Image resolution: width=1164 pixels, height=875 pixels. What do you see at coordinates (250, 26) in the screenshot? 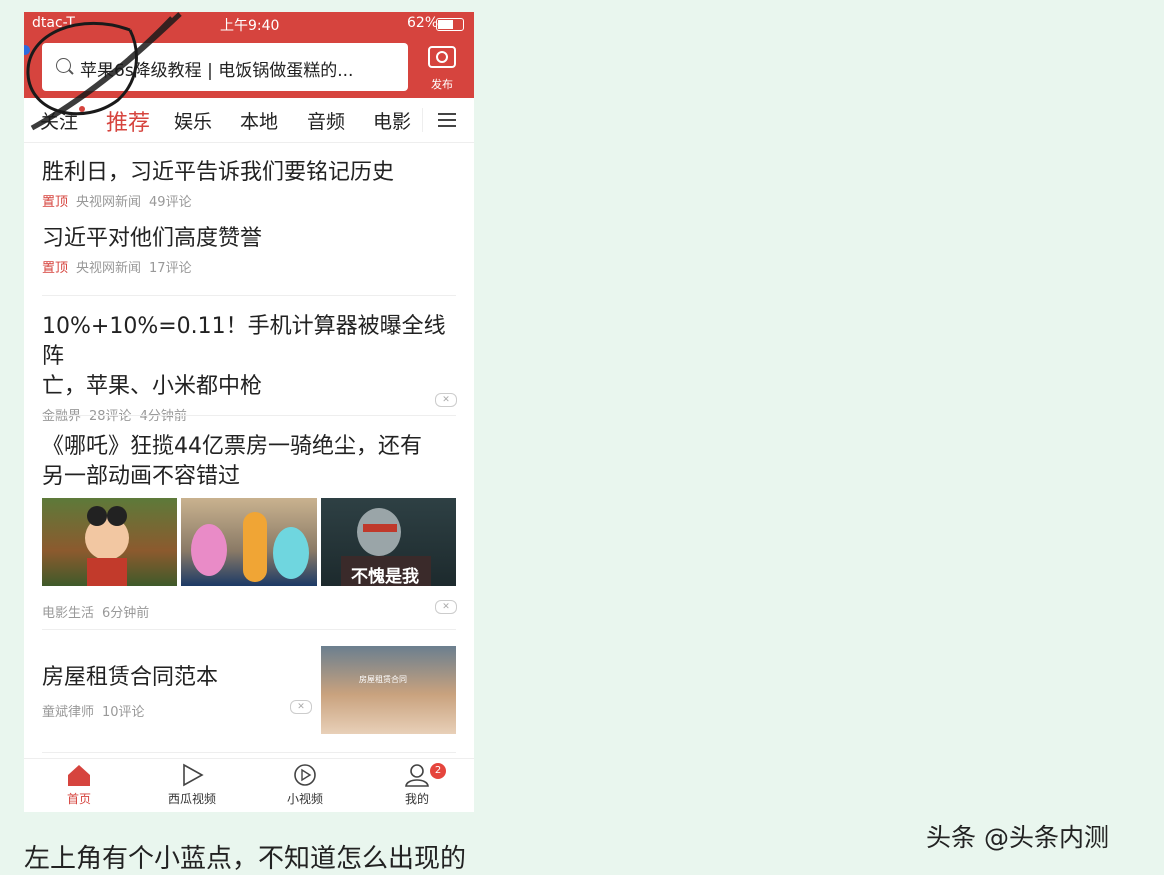
I see `status-time: 上午9:40` at bounding box center [250, 26].